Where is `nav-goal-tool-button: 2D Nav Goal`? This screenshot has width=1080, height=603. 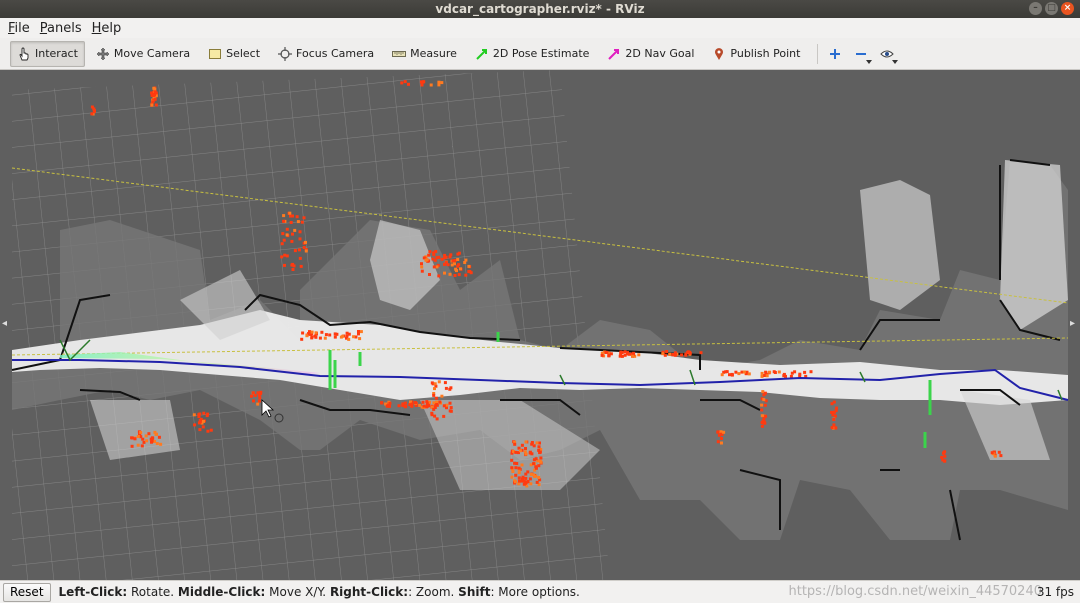 nav-goal-tool-button: 2D Nav Goal is located at coordinates (650, 54).